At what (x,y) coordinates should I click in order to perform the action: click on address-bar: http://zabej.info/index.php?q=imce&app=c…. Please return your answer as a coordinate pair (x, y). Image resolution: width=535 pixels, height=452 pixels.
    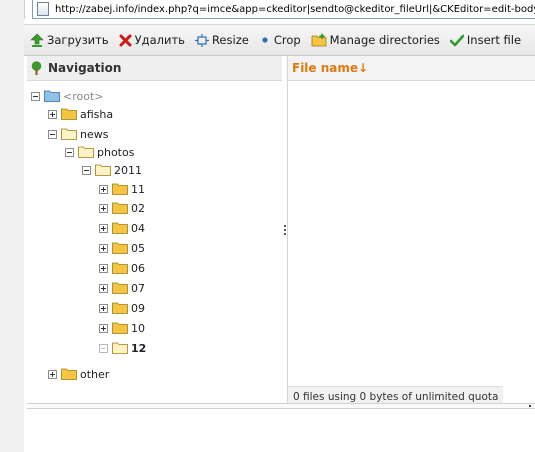
    Looking at the image, I should click on (283, 9).